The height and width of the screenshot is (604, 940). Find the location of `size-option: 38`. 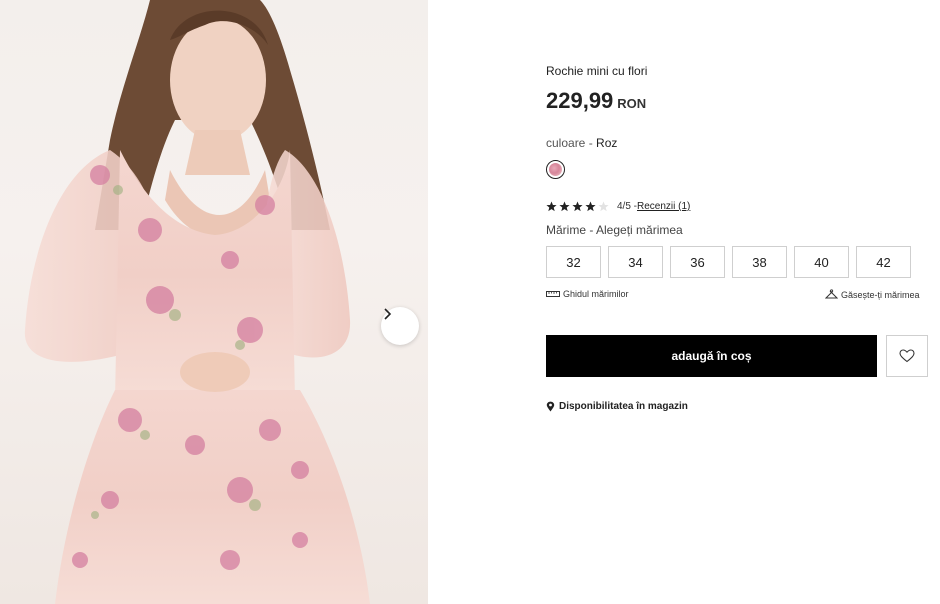

size-option: 38 is located at coordinates (759, 262).